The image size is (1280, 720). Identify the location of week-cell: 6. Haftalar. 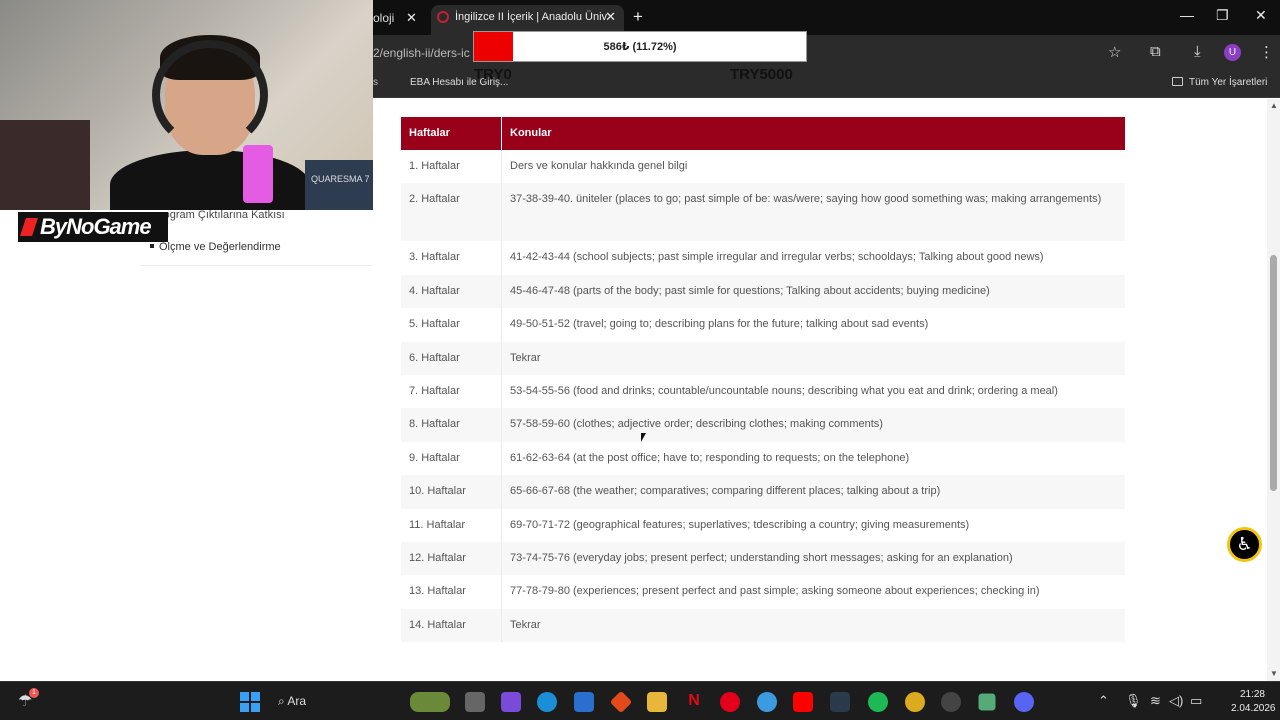
(434, 357).